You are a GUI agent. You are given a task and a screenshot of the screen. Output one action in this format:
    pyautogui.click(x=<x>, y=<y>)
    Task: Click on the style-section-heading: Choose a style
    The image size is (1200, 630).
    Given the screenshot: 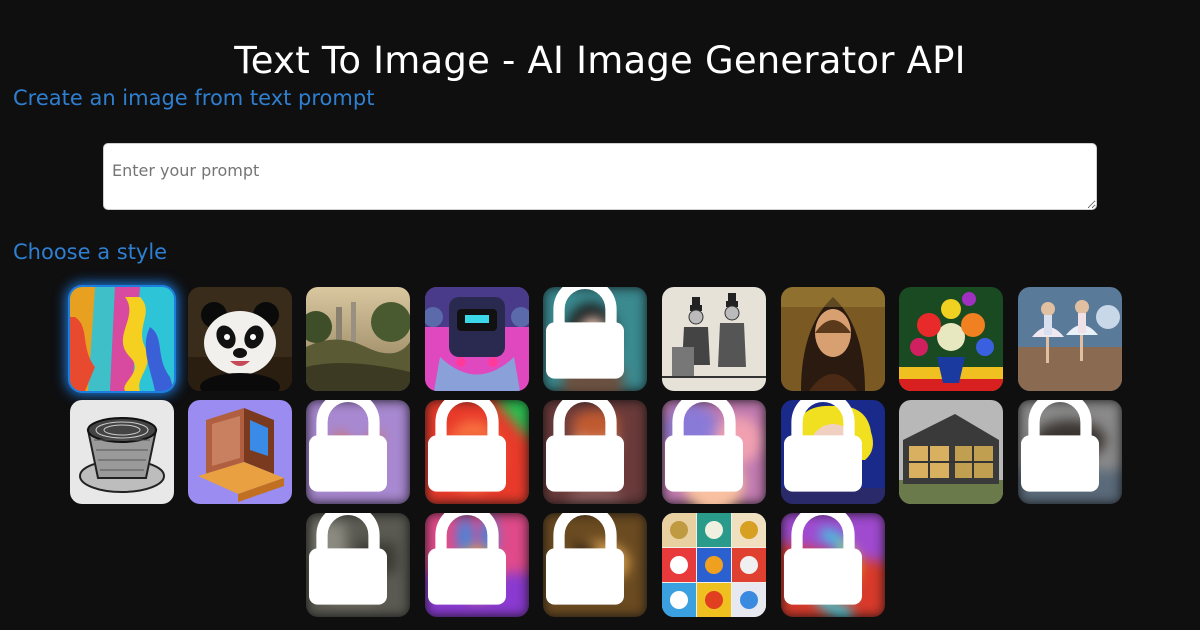 What is the action you would take?
    pyautogui.click(x=90, y=252)
    